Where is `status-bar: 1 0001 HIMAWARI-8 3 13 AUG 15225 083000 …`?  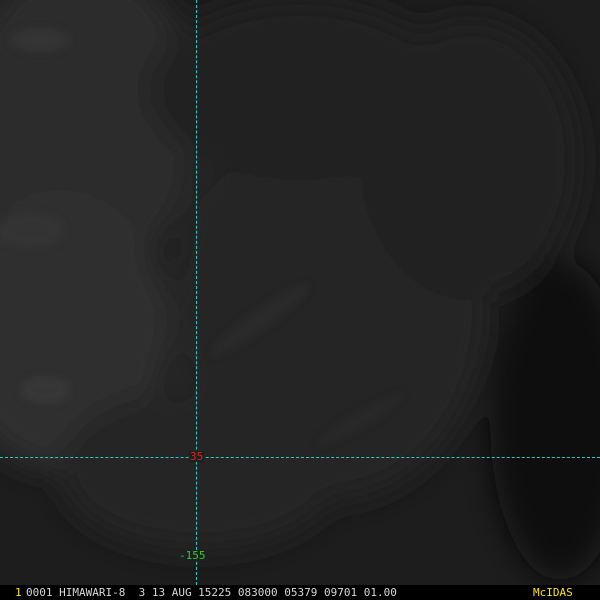
status-bar: 1 0001 HIMAWARI-8 3 13 AUG 15225 083000 … is located at coordinates (300, 592).